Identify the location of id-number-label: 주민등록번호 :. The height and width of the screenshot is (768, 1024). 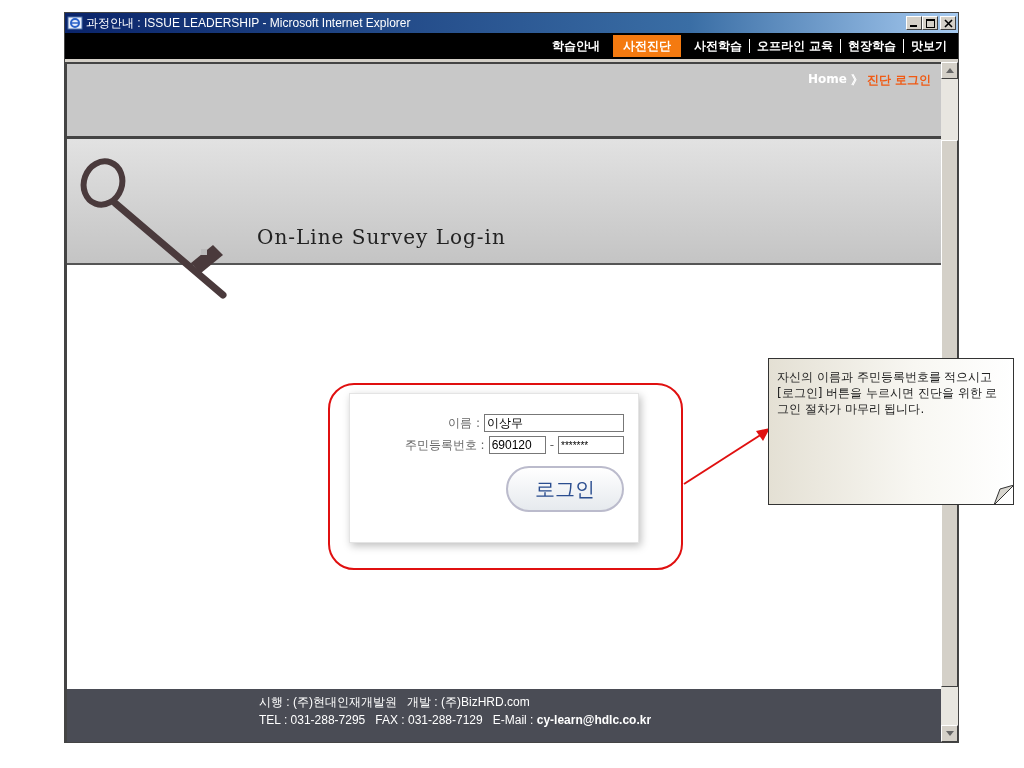
(444, 445).